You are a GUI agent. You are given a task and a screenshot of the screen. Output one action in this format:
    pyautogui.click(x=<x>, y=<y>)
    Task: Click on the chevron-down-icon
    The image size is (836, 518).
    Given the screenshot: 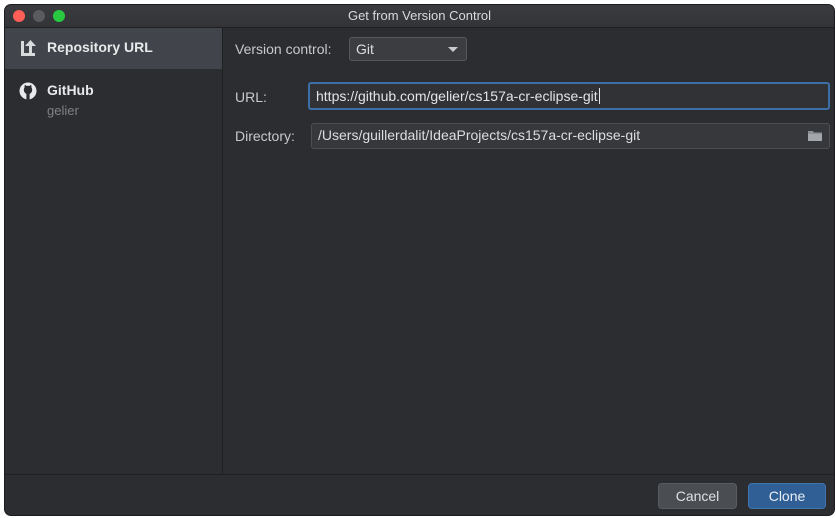 What is the action you would take?
    pyautogui.click(x=453, y=49)
    